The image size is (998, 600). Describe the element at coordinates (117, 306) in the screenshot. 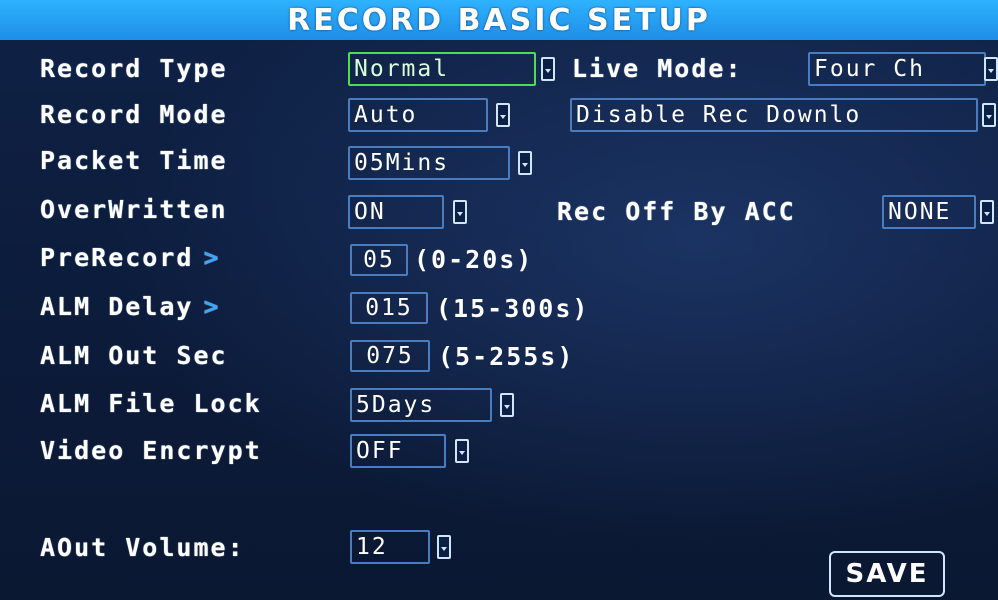

I see `alm-delay-label-text: ALM Delay` at that location.